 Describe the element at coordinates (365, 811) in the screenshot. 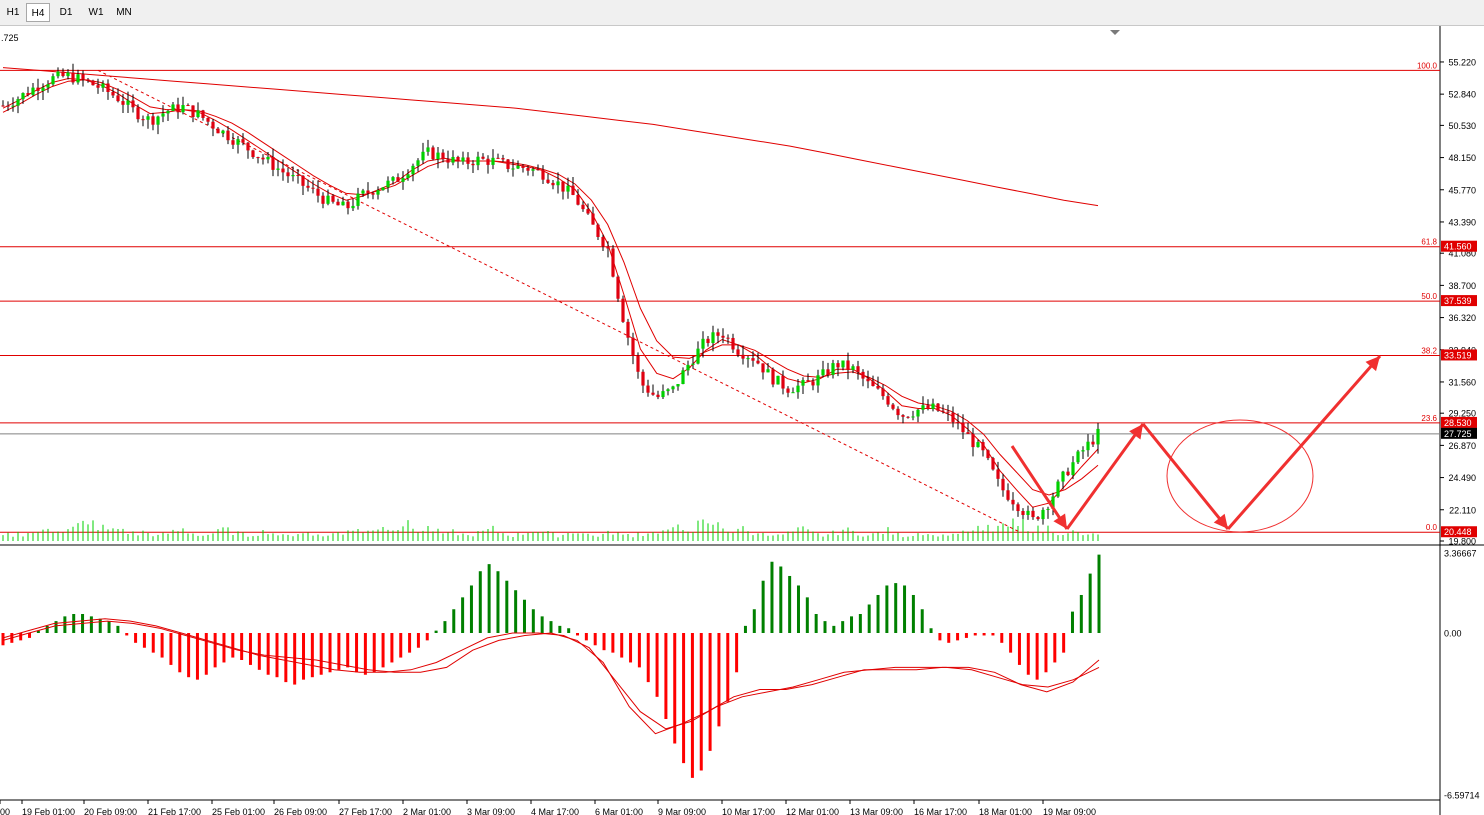

I see `time-tick-label: 27 Feb 17:00` at that location.